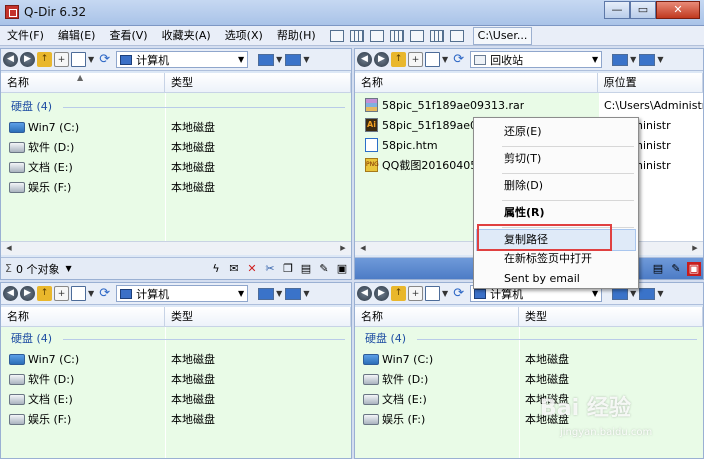 The height and width of the screenshot is (459, 704). What do you see at coordinates (396, 35) in the screenshot?
I see `columns-icon` at bounding box center [396, 35].